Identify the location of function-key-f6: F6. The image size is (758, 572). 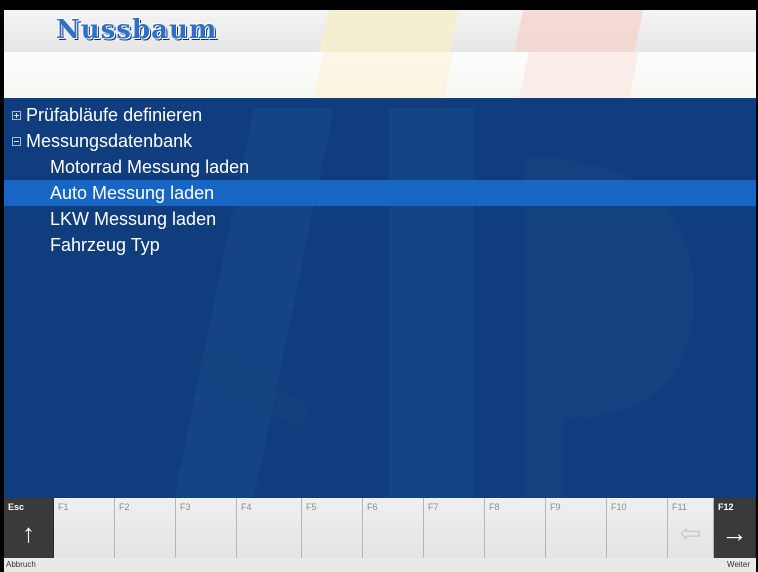
(393, 528).